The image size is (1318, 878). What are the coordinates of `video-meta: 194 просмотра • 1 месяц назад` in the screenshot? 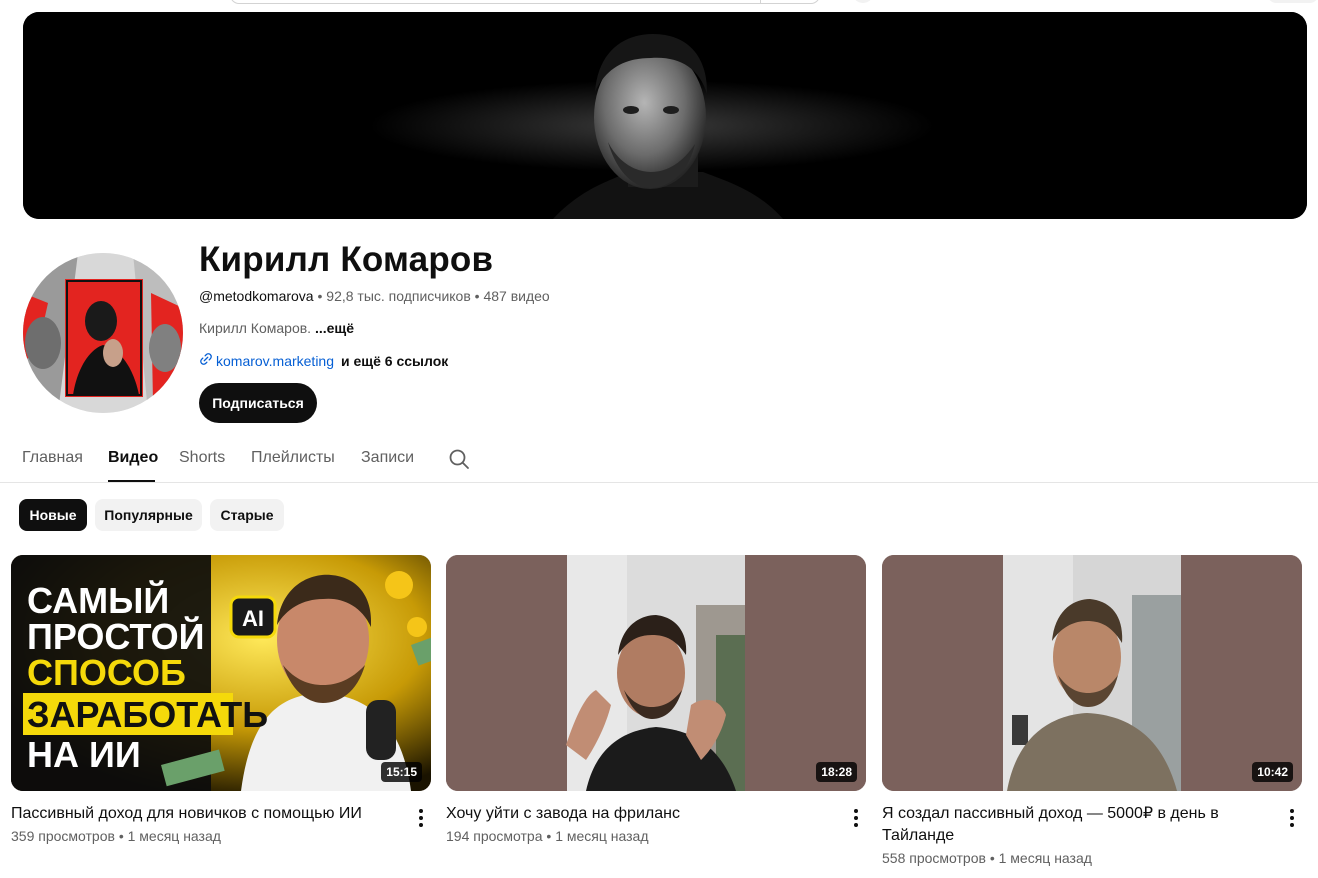 It's located at (547, 836).